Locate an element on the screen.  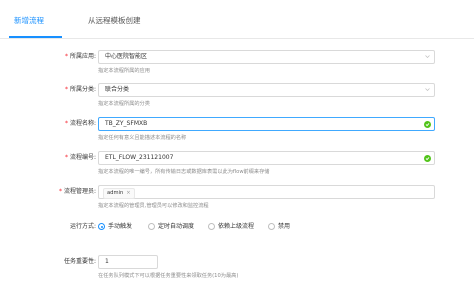
flow-name-input: TB_ZY_SFMXB is located at coordinates (266, 124).